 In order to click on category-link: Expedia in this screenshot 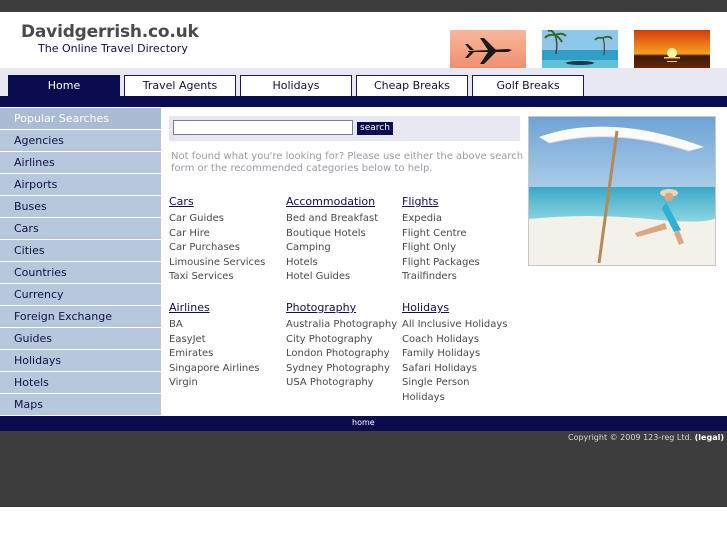, I will do `click(460, 219)`.